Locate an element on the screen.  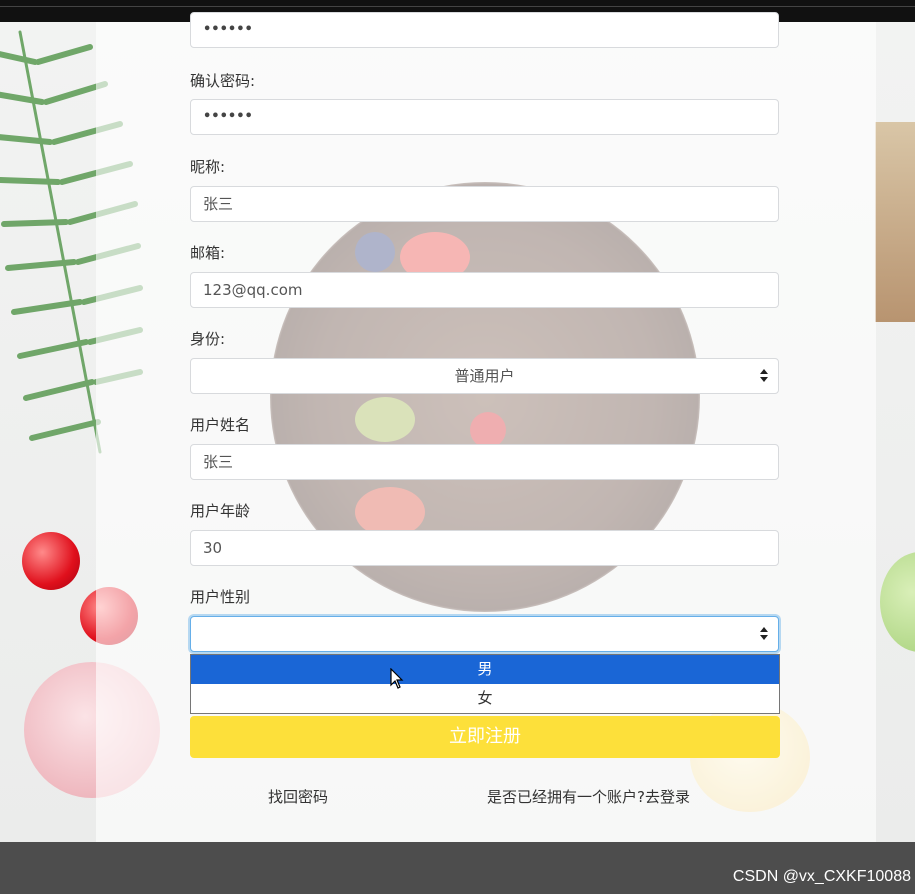
gender-dropdown-list: 男 女 is located at coordinates (485, 684).